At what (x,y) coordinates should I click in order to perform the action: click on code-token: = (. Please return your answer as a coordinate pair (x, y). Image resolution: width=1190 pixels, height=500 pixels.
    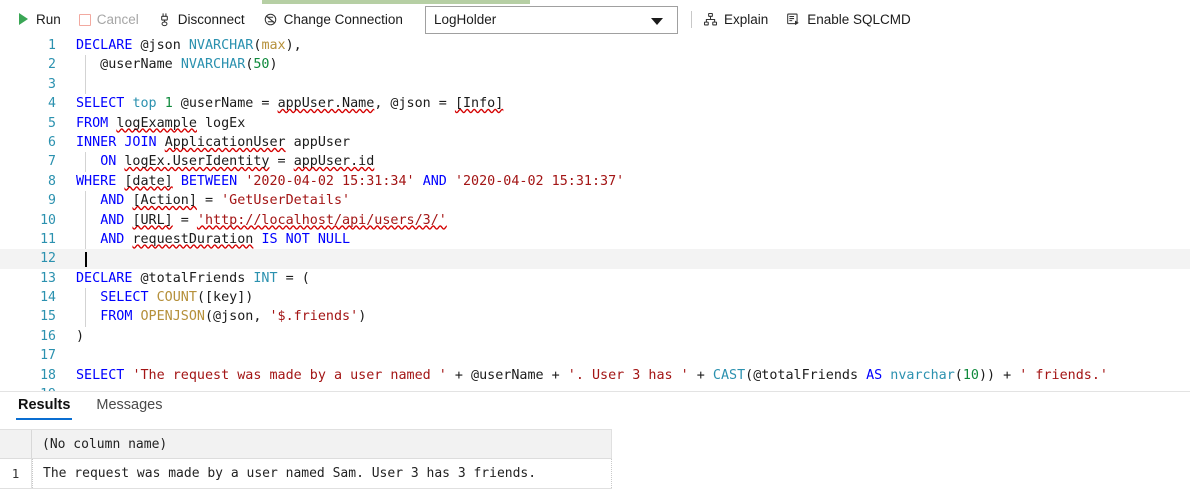
    Looking at the image, I should click on (293, 278).